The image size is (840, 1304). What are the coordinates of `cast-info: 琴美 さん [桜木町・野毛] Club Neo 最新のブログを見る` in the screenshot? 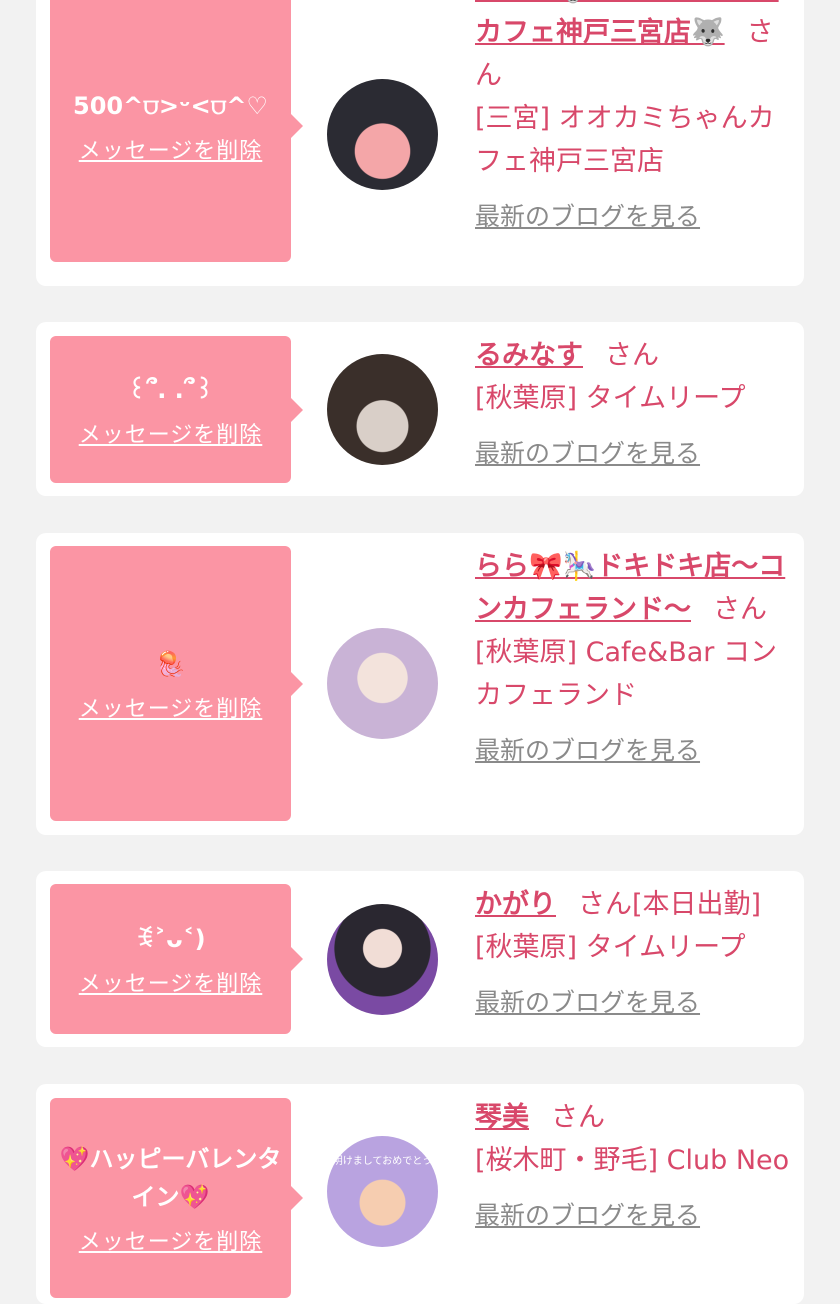 It's located at (635, 1166).